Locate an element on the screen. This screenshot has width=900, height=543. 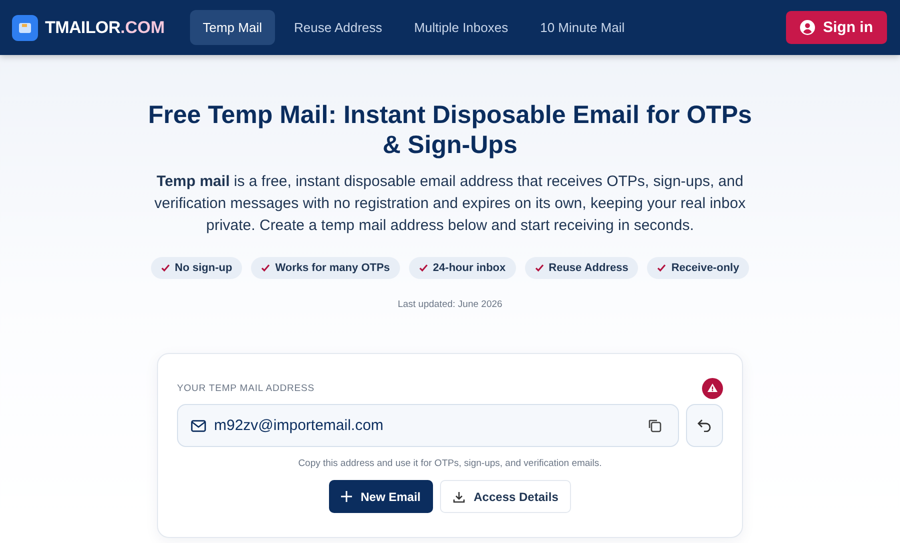
logo-icon is located at coordinates (25, 27).